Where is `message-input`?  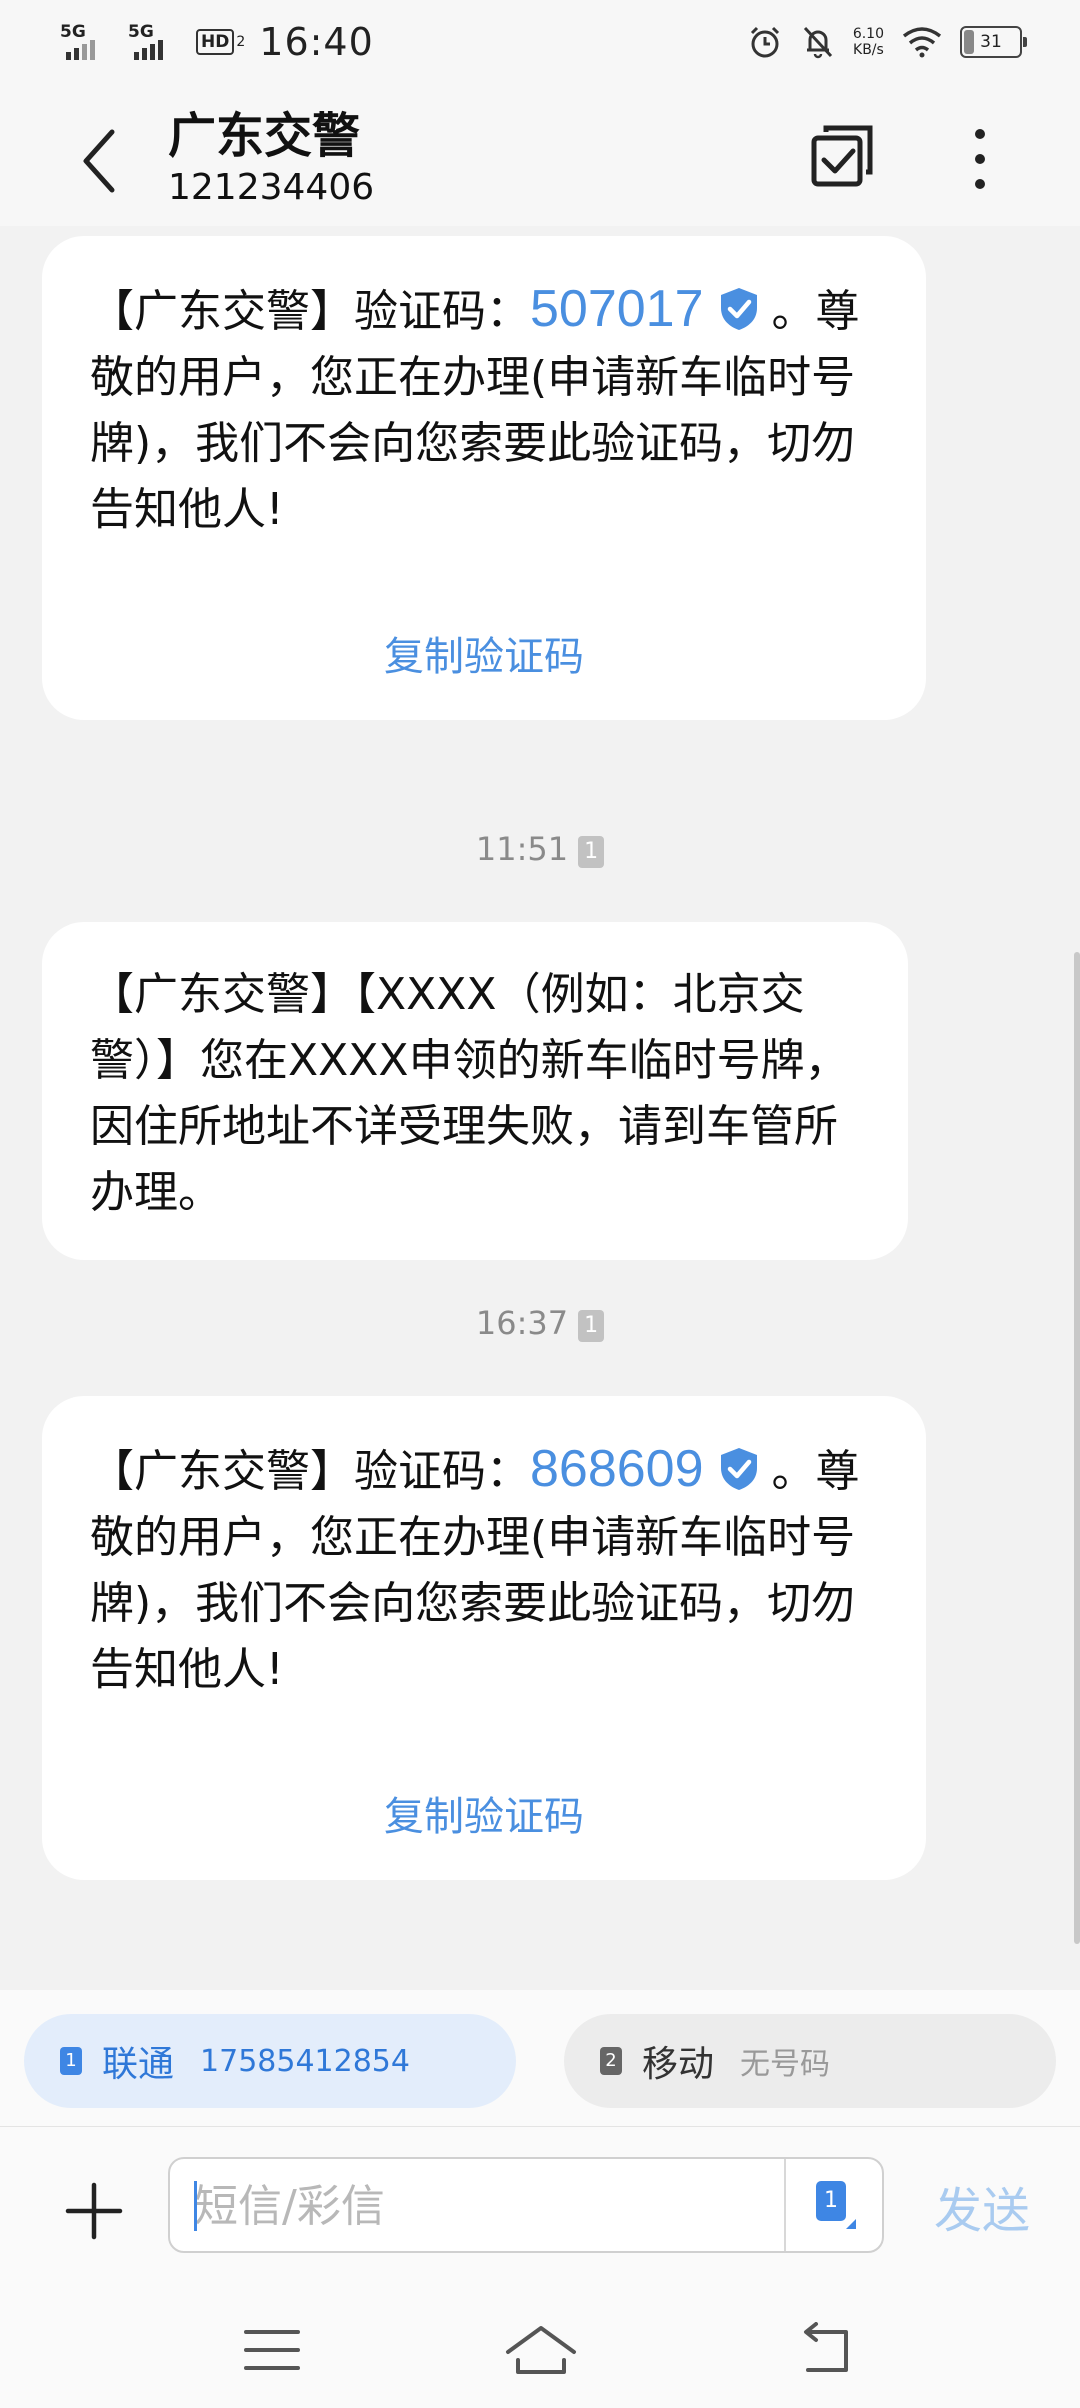 message-input is located at coordinates (454, 2206).